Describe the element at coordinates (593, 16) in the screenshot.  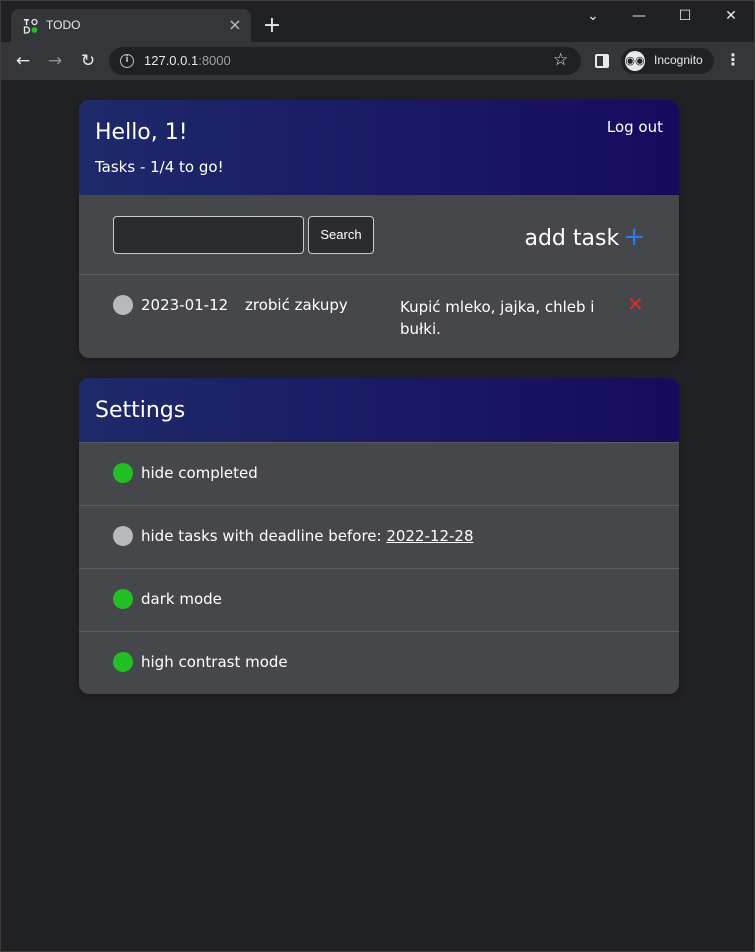
I see `tab-search-chevron-icon: ⌄` at that location.